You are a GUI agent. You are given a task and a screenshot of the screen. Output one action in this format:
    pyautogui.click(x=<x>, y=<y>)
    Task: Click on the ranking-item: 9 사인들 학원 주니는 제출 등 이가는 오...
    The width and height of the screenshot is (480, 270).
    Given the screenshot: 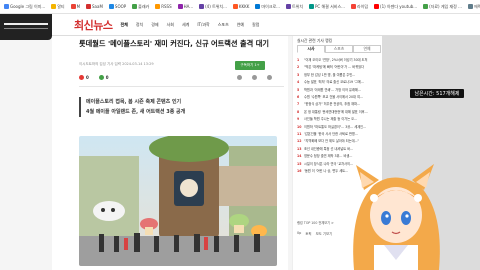 What is the action you would take?
    pyautogui.click(x=339, y=119)
    